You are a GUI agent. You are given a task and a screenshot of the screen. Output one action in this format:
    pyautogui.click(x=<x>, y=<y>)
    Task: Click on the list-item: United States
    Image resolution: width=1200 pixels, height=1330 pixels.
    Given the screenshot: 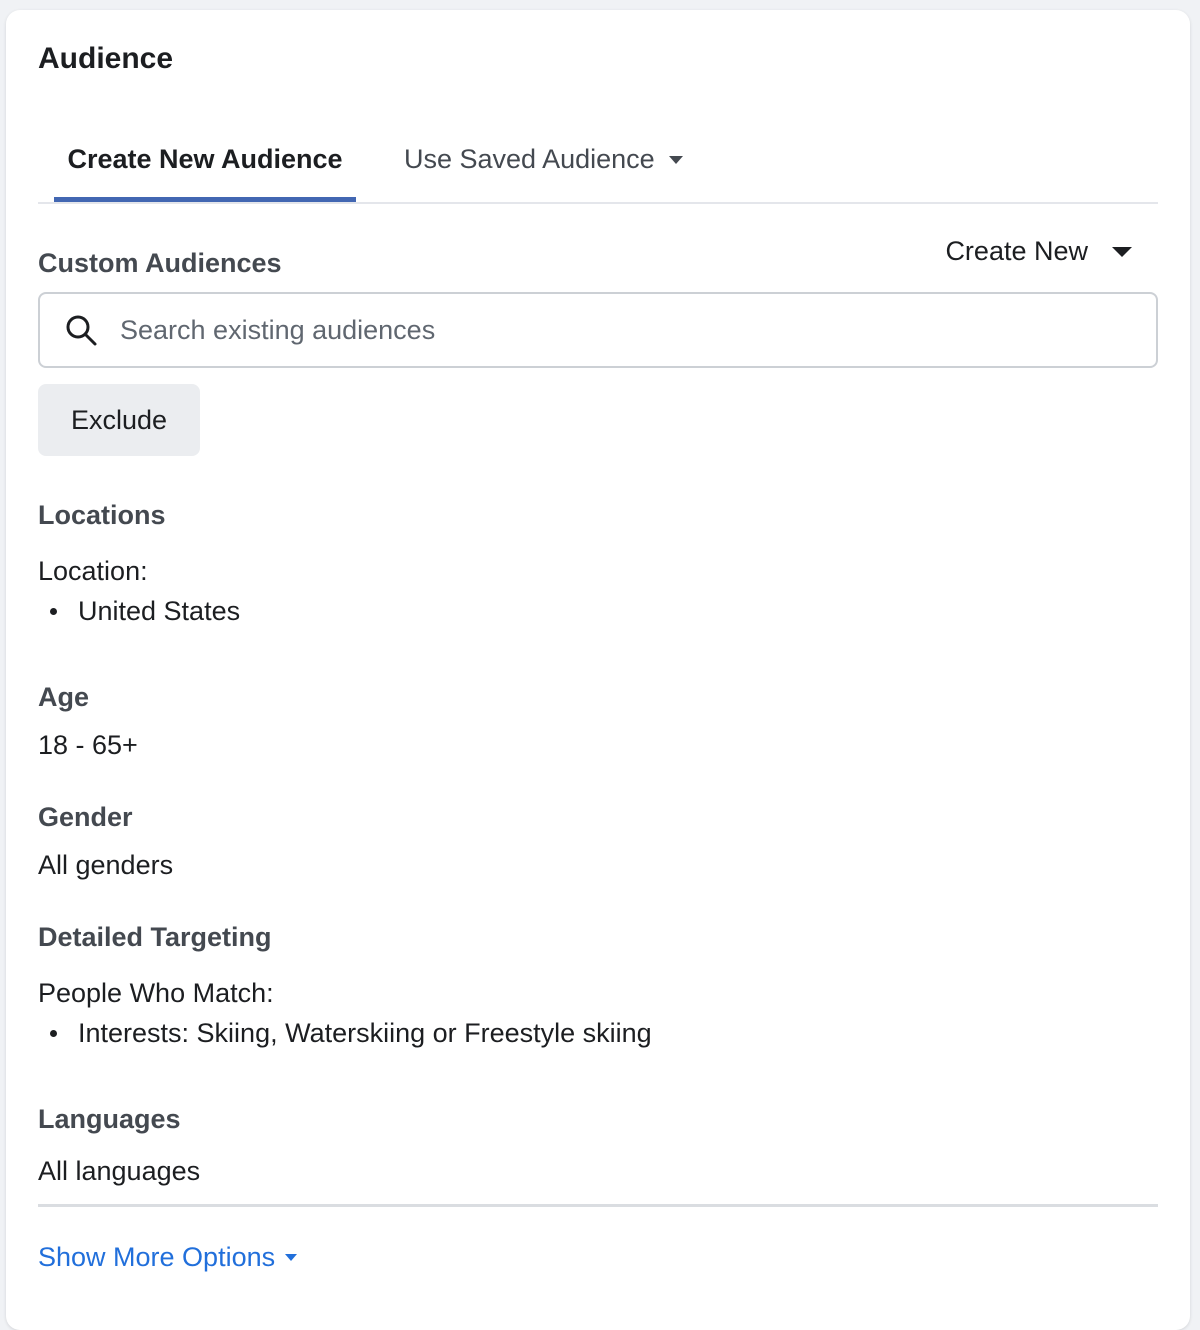 What is the action you would take?
    pyautogui.click(x=139, y=611)
    